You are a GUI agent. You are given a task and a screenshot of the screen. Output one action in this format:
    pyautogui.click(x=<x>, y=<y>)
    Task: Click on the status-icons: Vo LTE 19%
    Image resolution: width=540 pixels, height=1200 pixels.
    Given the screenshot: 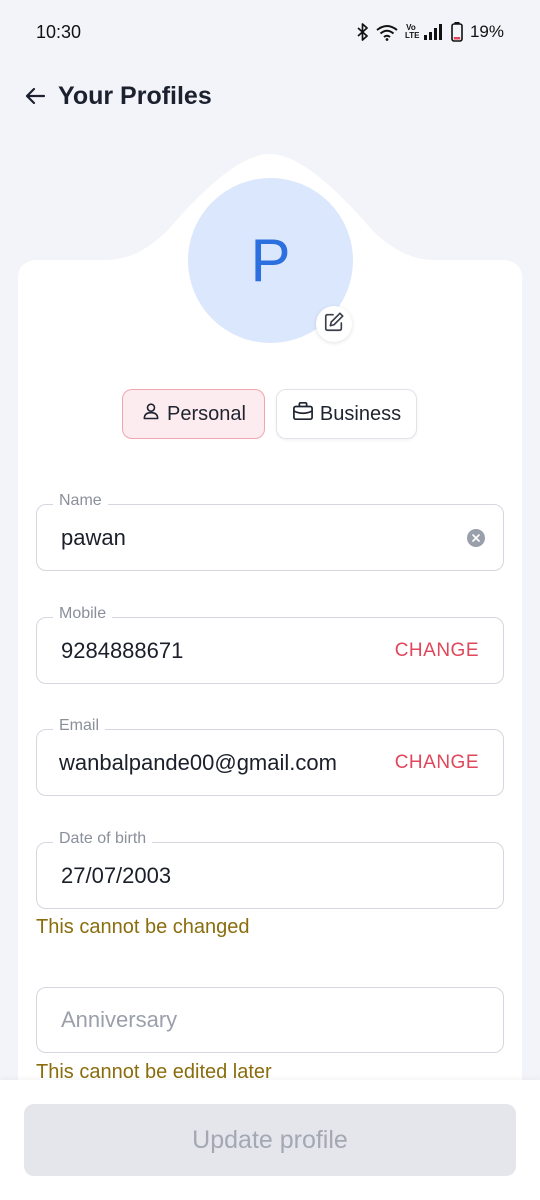 What is the action you would take?
    pyautogui.click(x=430, y=32)
    